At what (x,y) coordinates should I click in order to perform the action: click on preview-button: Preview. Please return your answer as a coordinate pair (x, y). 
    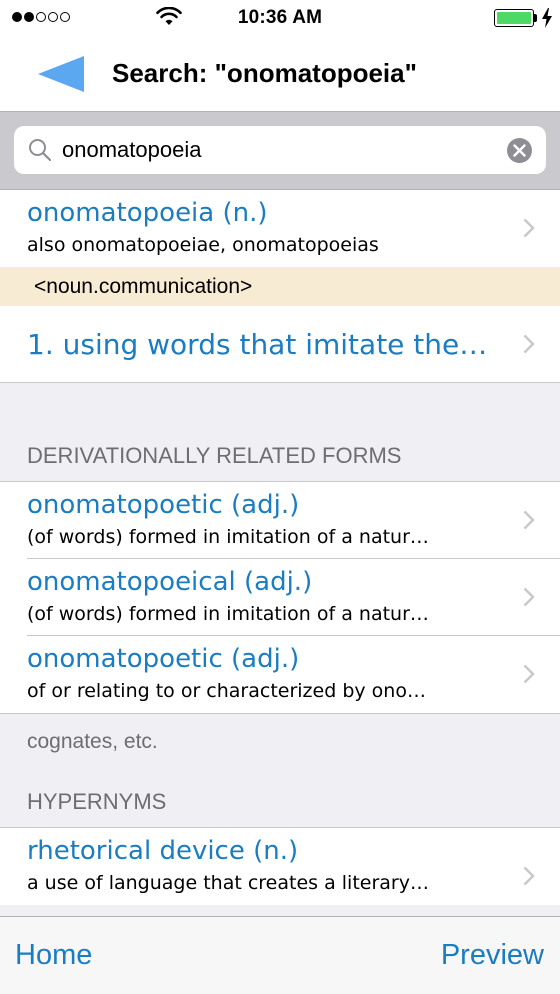
    Looking at the image, I should click on (492, 955).